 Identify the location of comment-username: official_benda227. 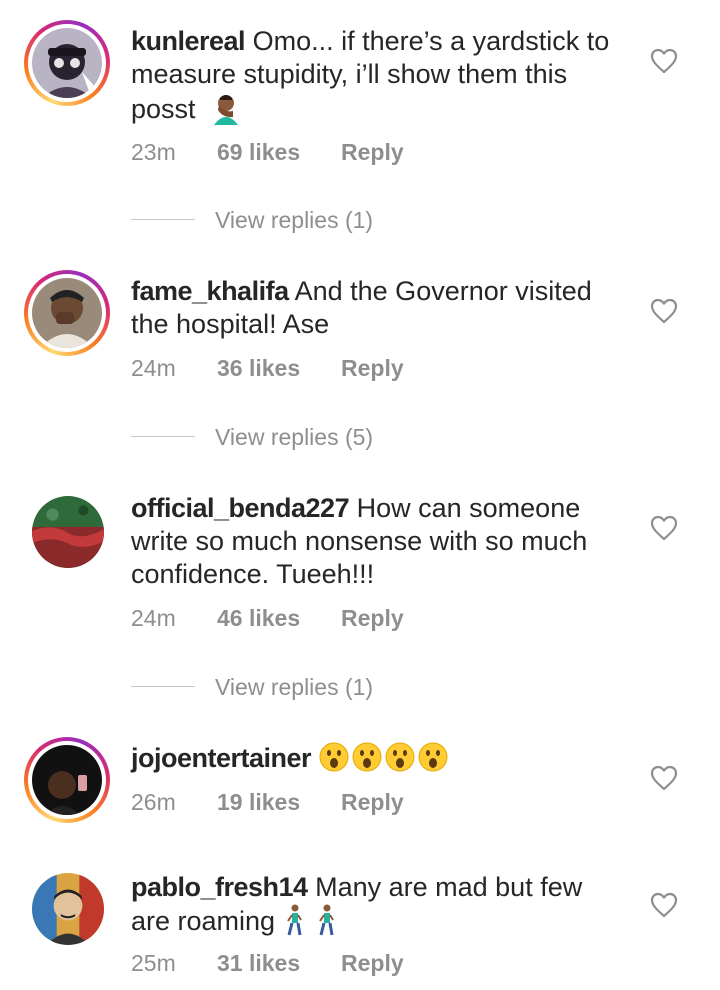
(240, 508).